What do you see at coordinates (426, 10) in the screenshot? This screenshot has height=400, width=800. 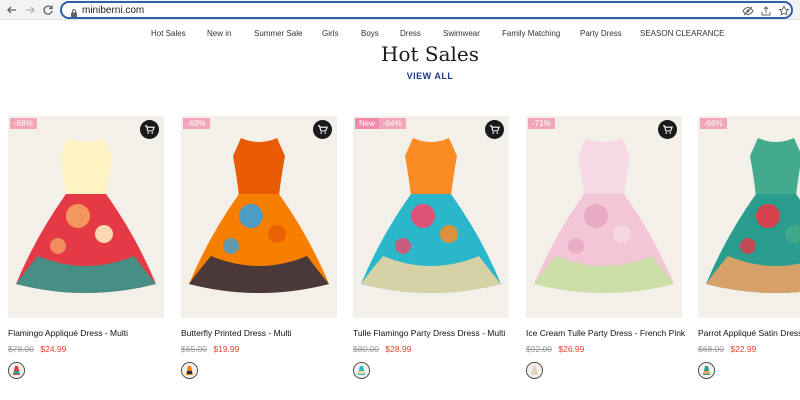 I see `address-bar: miniberni.com` at bounding box center [426, 10].